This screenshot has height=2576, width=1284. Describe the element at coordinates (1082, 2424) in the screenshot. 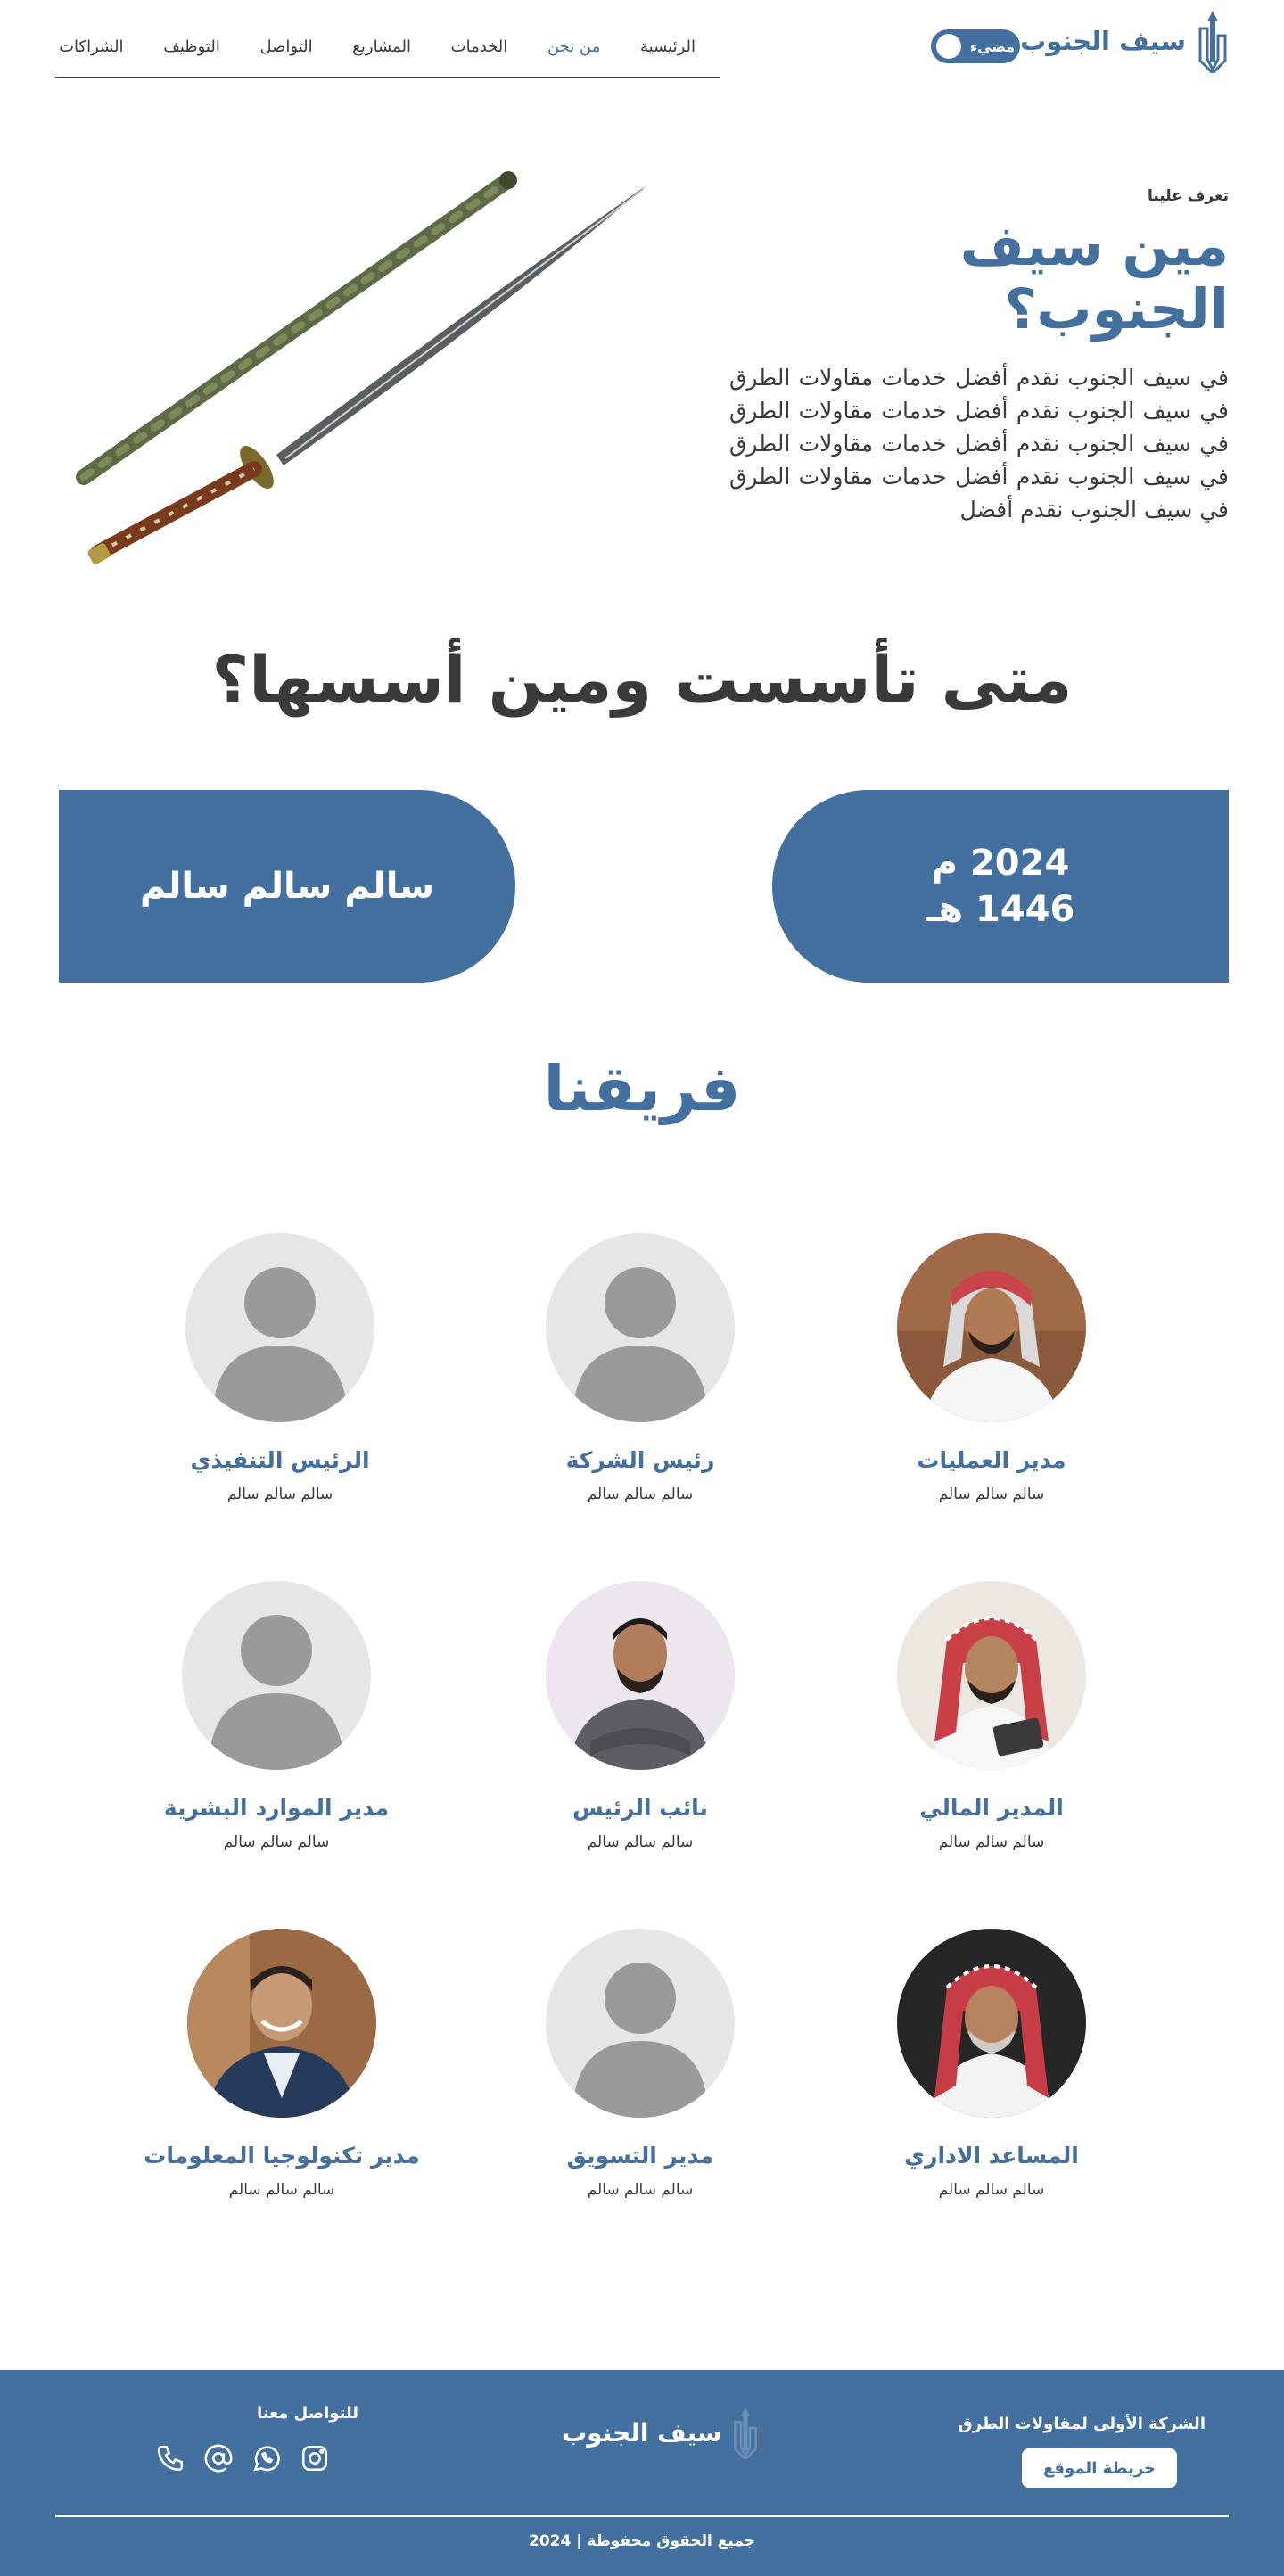

I see `footer-company-tagline: الشركة الأولى لمقاولات الطرق` at that location.